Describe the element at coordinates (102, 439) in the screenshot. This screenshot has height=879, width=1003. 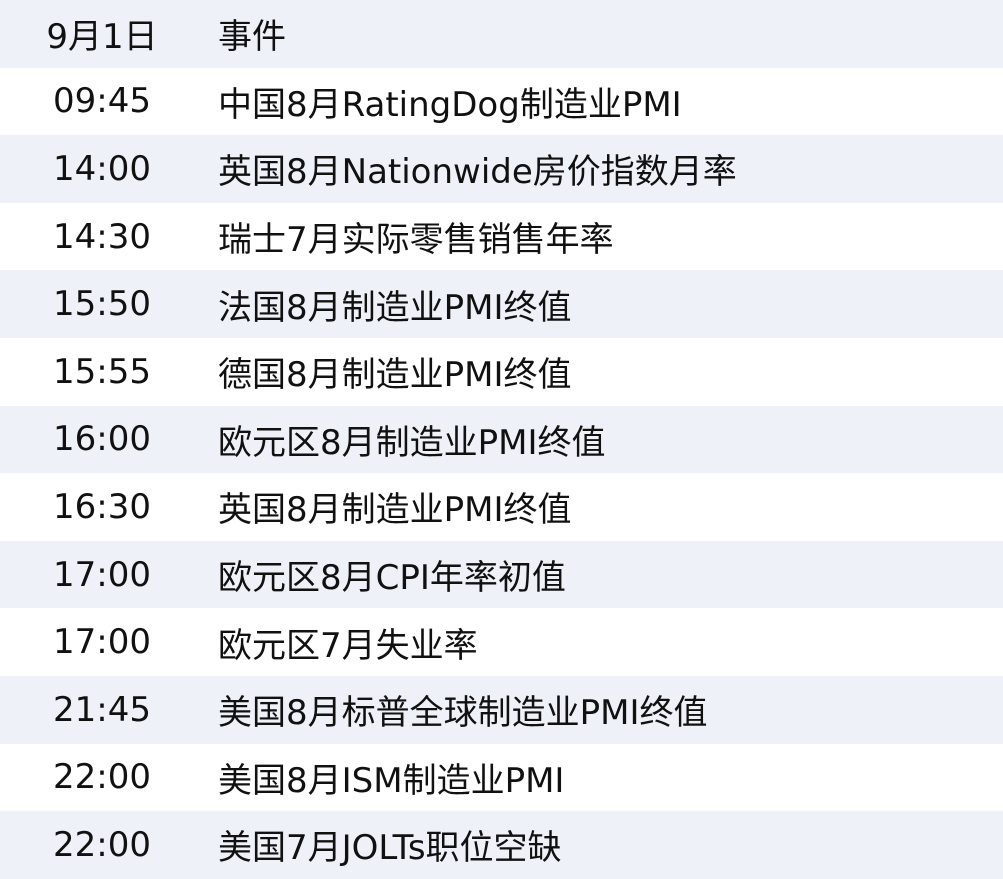
I see `row-time: 16:00` at that location.